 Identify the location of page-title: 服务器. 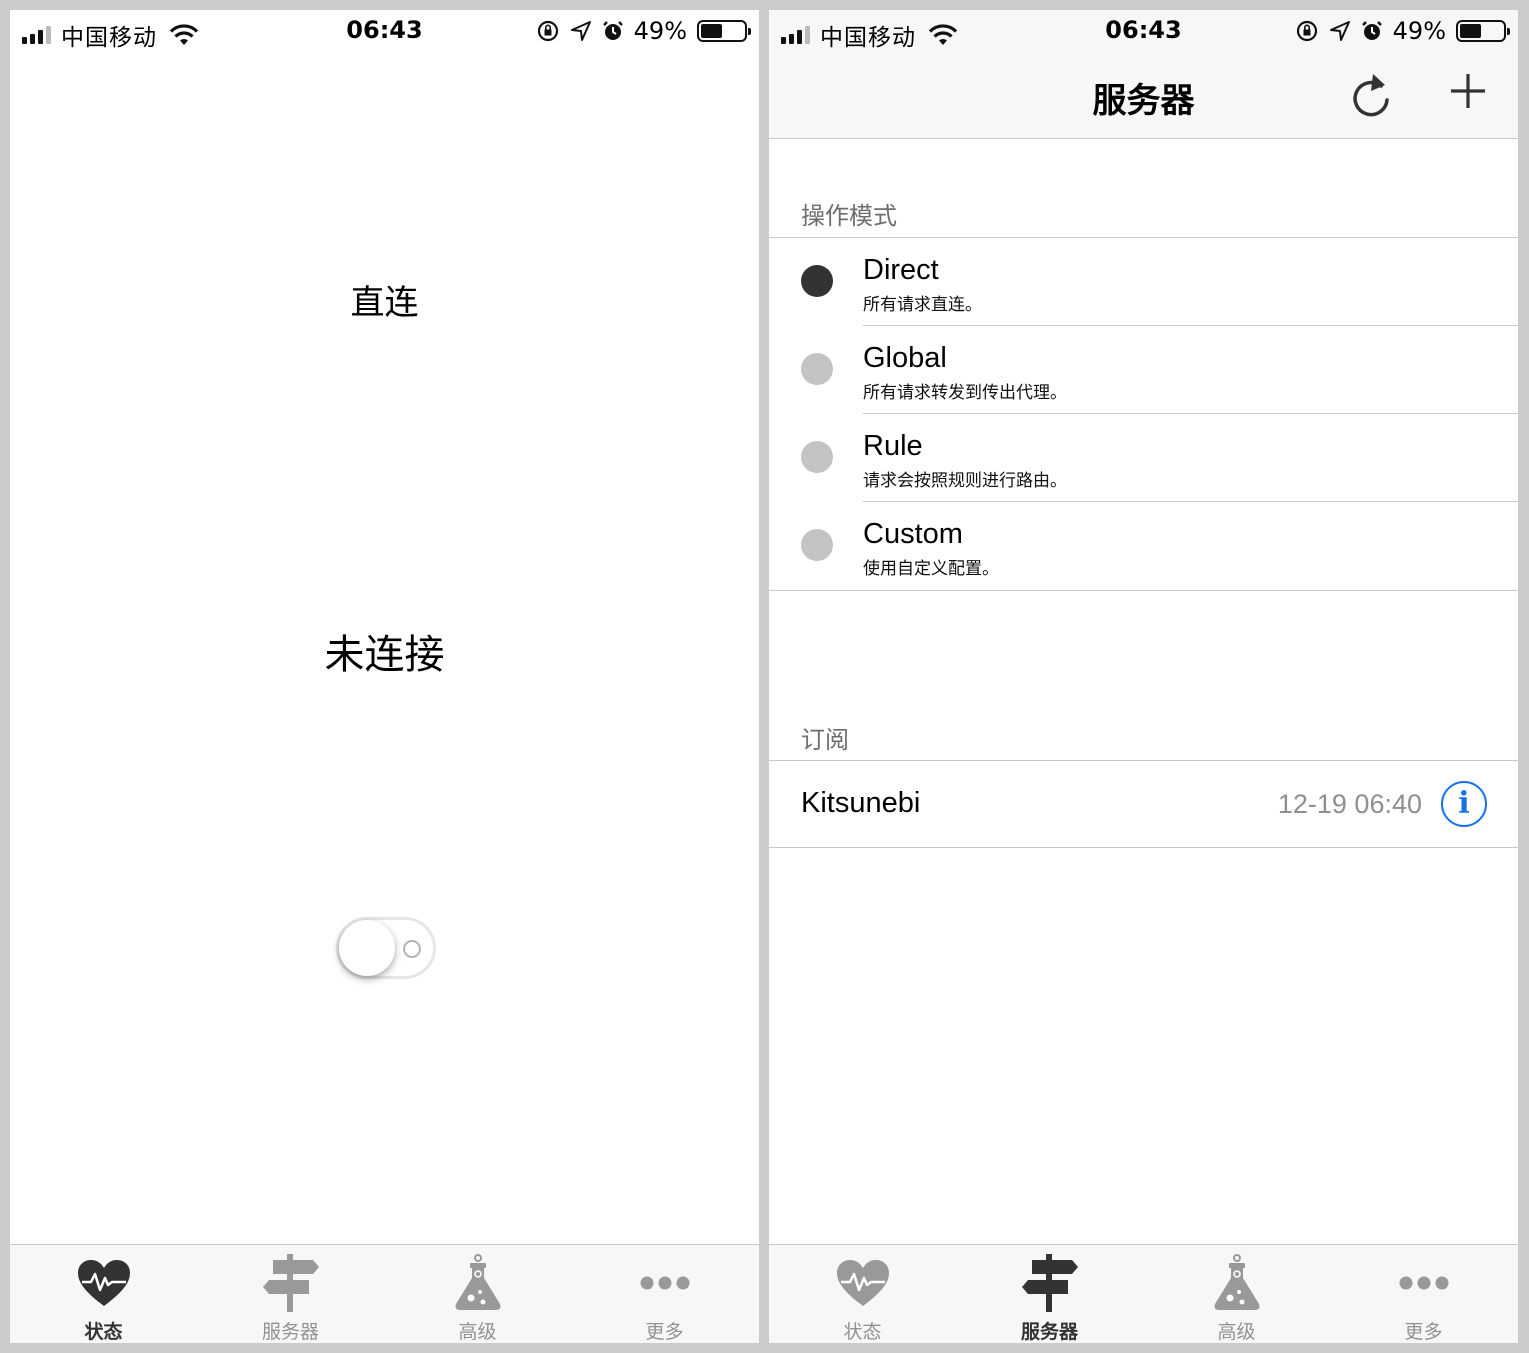
(1143, 101).